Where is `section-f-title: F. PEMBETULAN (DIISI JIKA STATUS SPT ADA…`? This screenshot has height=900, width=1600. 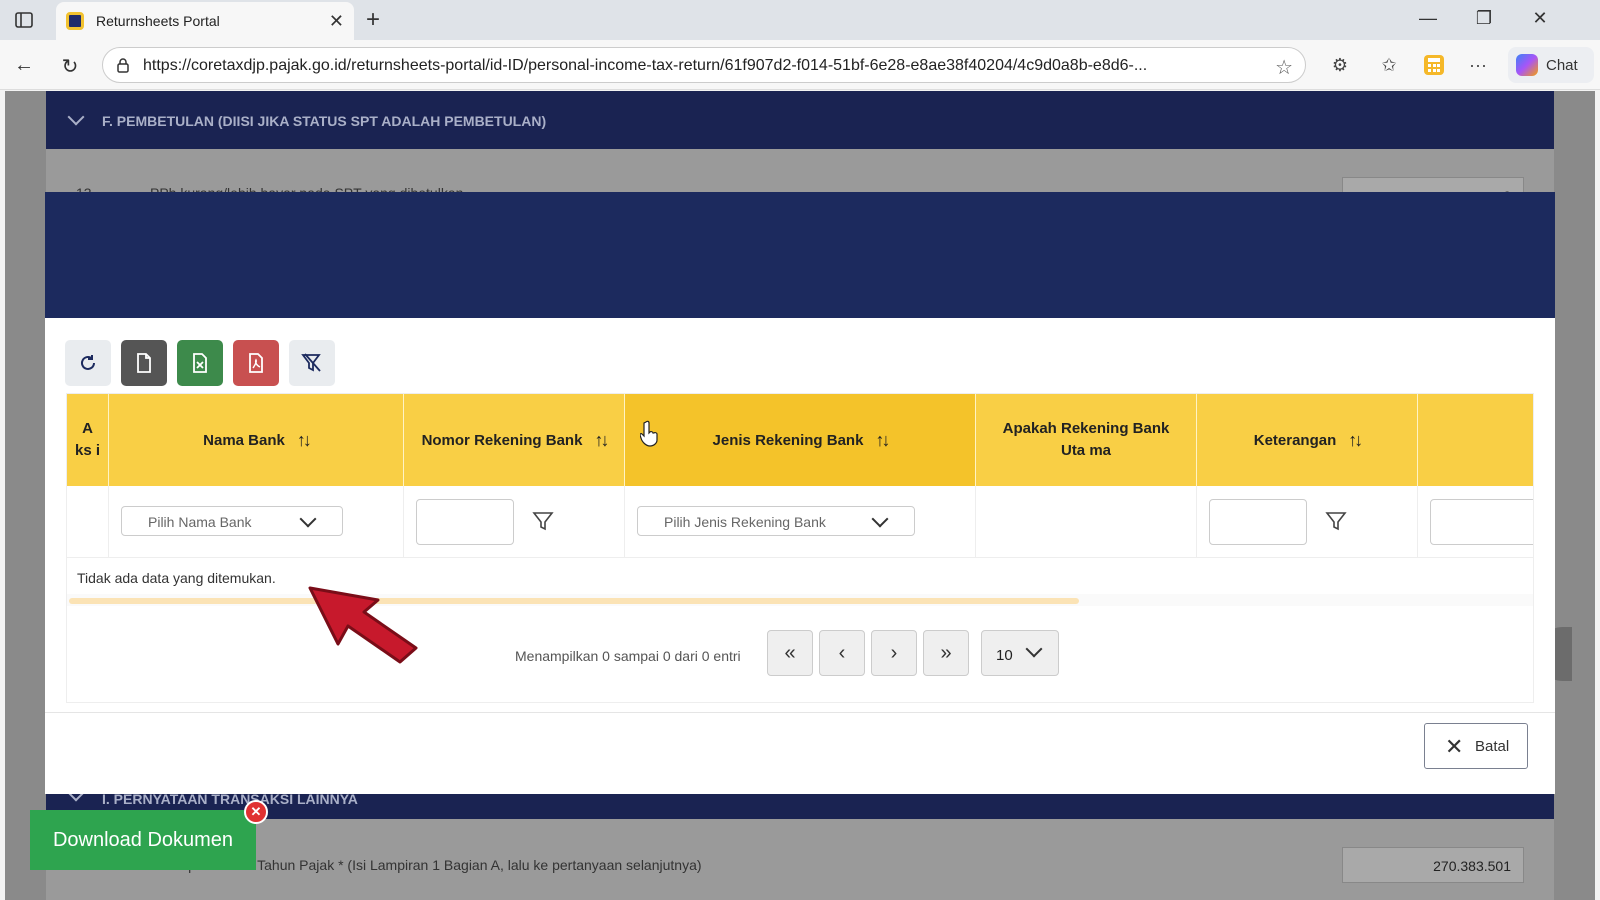
section-f-title: F. PEMBETULAN (DIISI JIKA STATUS SPT ADA… is located at coordinates (324, 121).